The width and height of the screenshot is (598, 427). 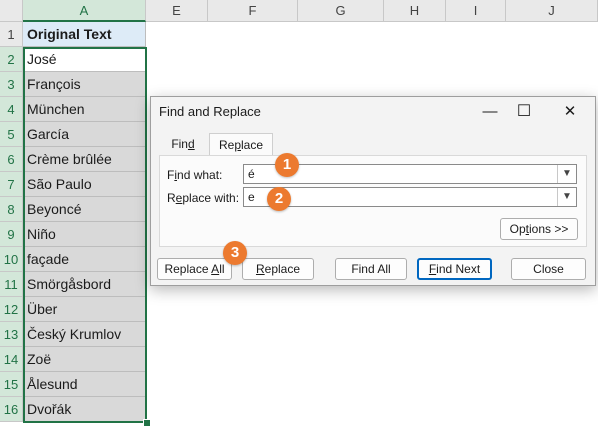 I want to click on find-all-button: Find All, so click(x=371, y=269).